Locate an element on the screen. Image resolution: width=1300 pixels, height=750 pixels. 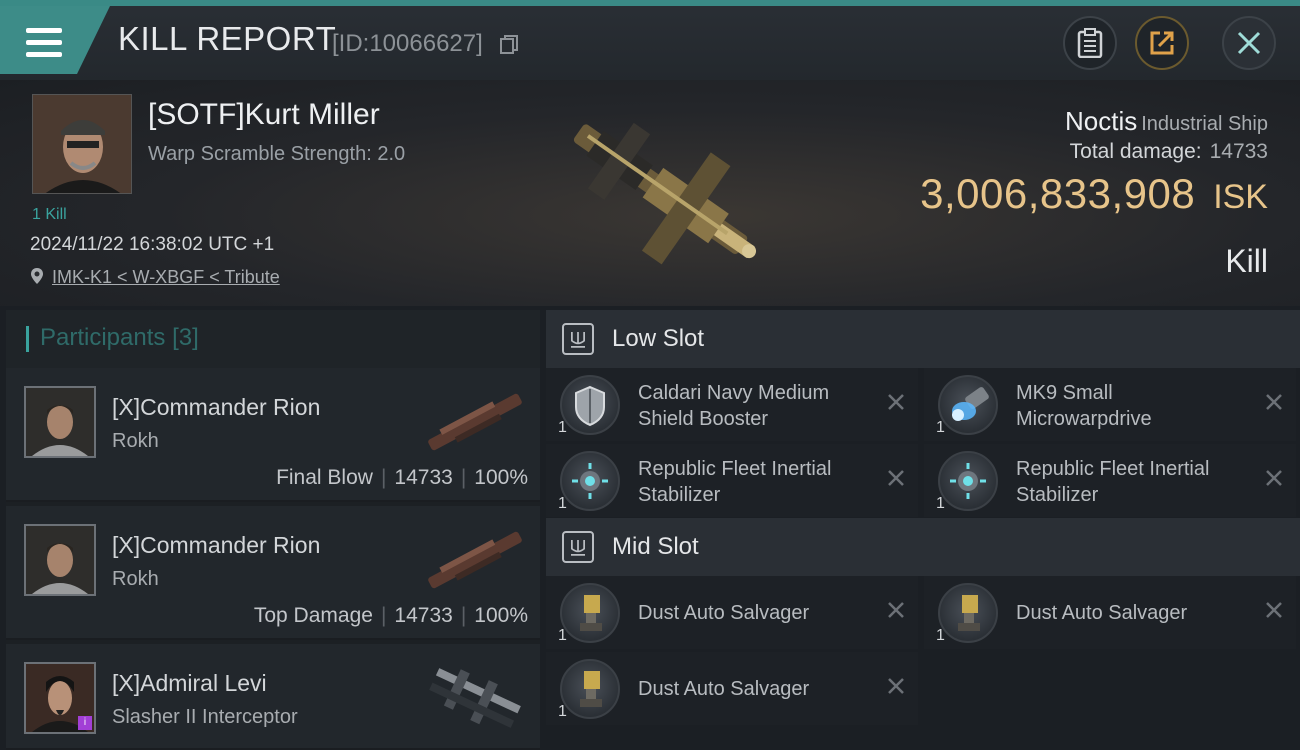
portrait-image is located at coordinates (82, 144).